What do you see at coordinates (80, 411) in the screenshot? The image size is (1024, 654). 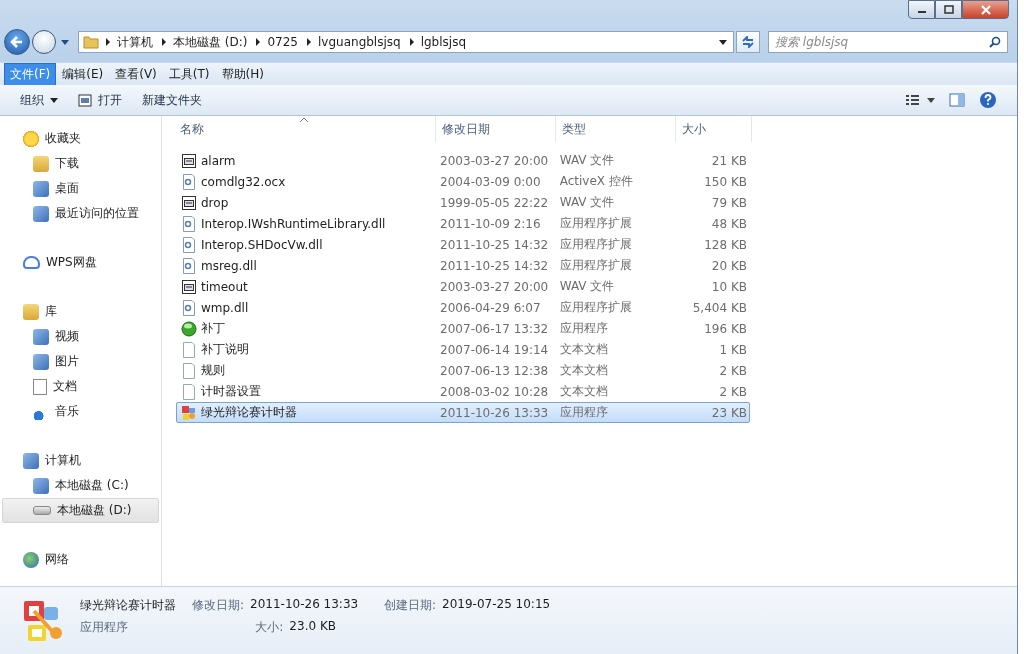 I see `sidebar-item: 音乐` at bounding box center [80, 411].